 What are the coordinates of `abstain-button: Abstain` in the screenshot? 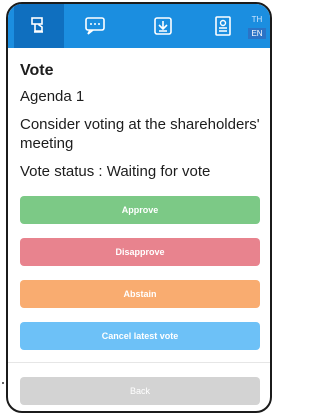 It's located at (140, 294).